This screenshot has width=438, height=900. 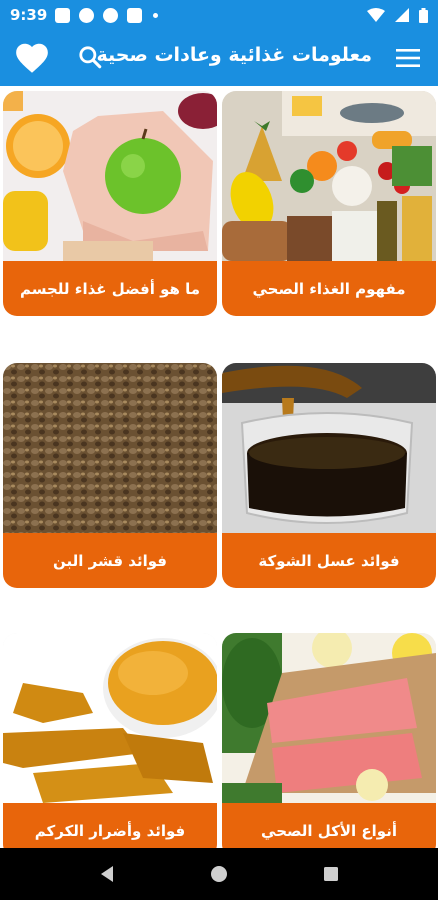 I want to click on menu-icon, so click(x=408, y=58).